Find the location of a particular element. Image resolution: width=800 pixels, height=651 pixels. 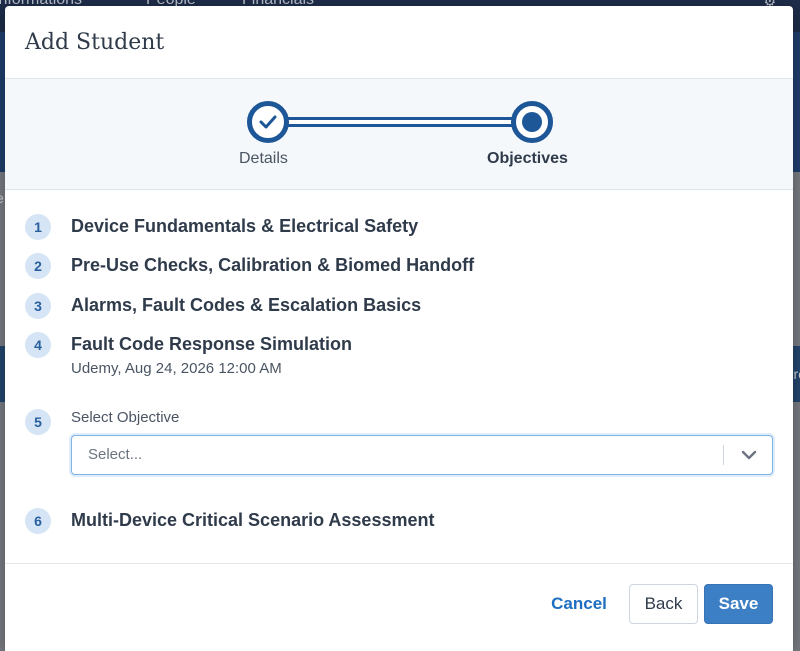

check-icon is located at coordinates (268, 122).